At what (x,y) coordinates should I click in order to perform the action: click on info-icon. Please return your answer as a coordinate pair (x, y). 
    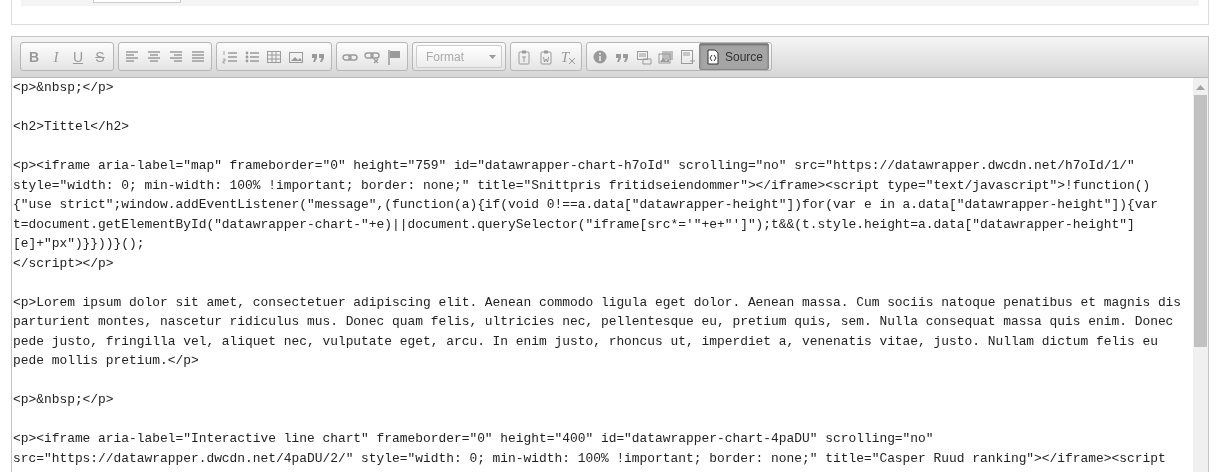
    Looking at the image, I should click on (600, 56).